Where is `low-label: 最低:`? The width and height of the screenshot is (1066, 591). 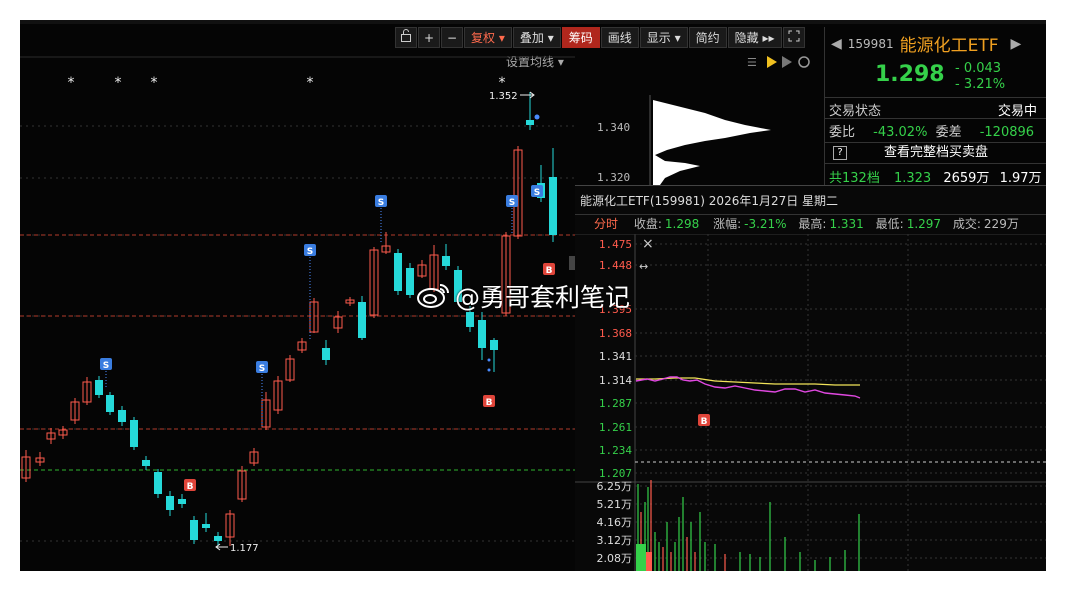
low-label: 最低: is located at coordinates (889, 224).